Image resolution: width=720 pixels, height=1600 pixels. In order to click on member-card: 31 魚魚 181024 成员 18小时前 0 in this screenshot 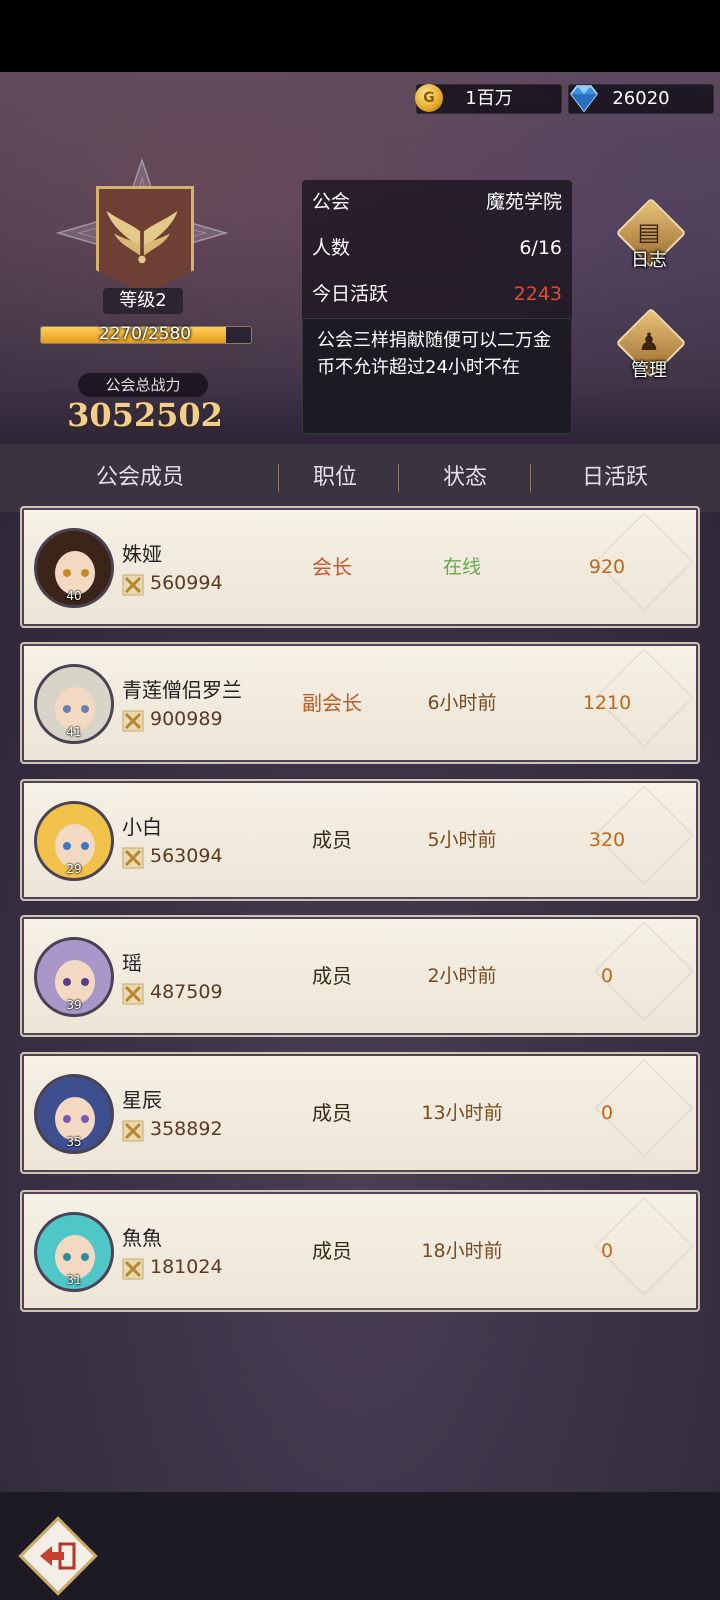, I will do `click(360, 1251)`.